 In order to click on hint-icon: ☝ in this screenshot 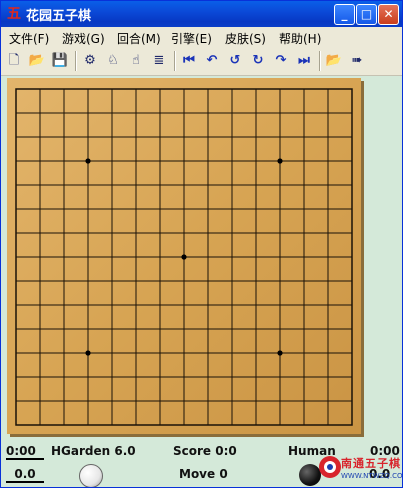, I will do `click(136, 61)`.